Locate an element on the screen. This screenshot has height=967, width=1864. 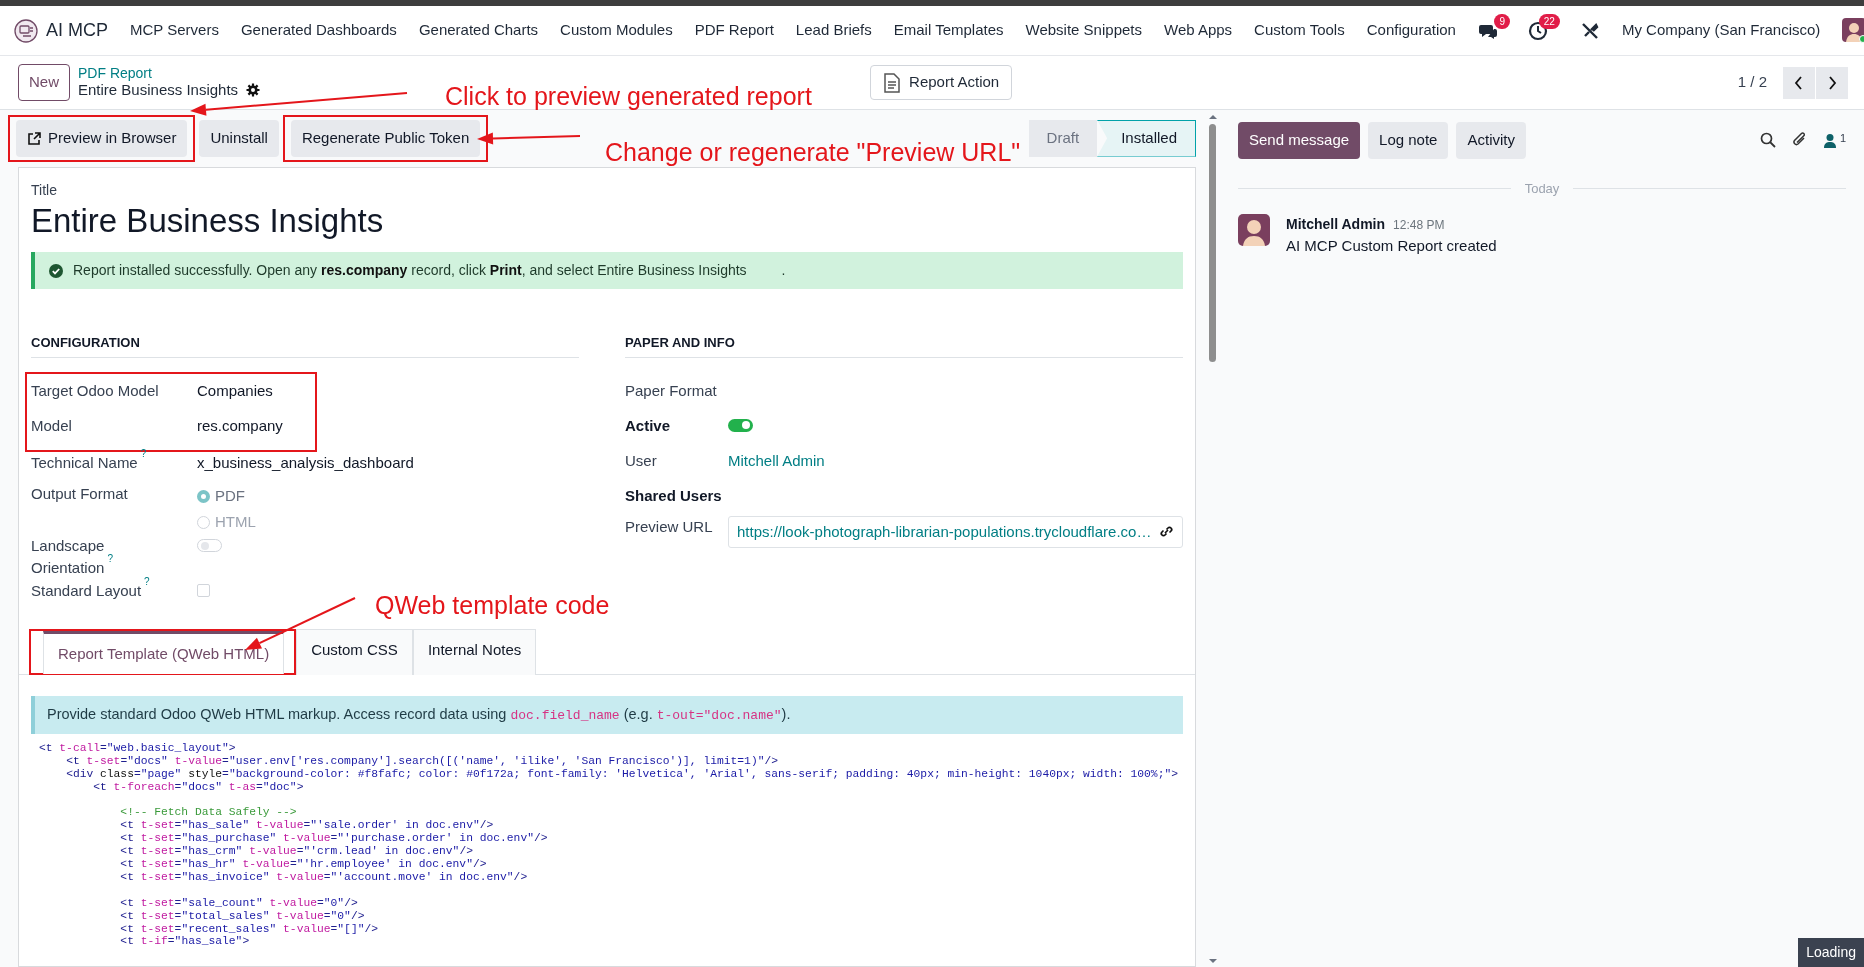
user-link: Mitchell Admin is located at coordinates (776, 460).